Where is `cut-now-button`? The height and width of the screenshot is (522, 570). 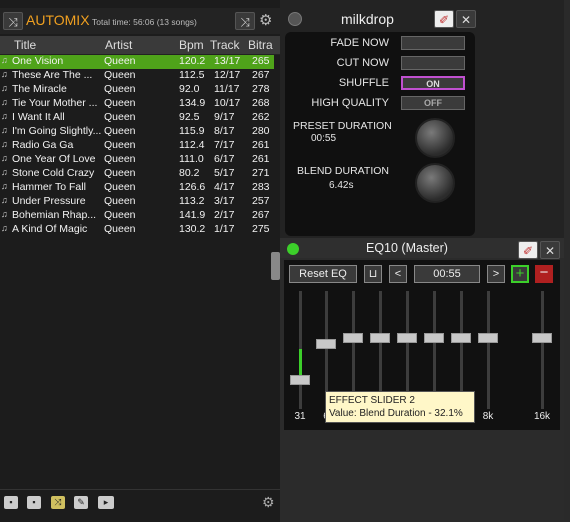
cut-now-button is located at coordinates (433, 63).